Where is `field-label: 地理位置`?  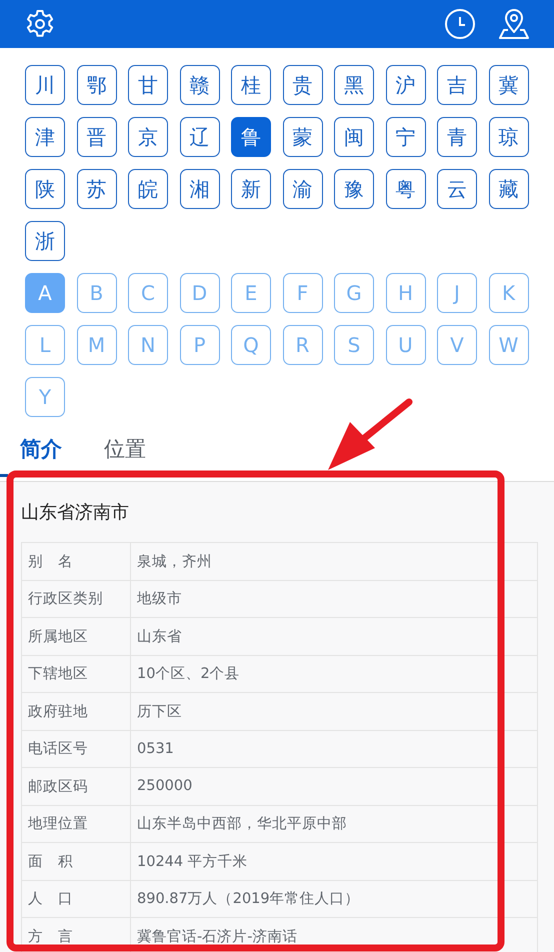 field-label: 地理位置 is located at coordinates (76, 823).